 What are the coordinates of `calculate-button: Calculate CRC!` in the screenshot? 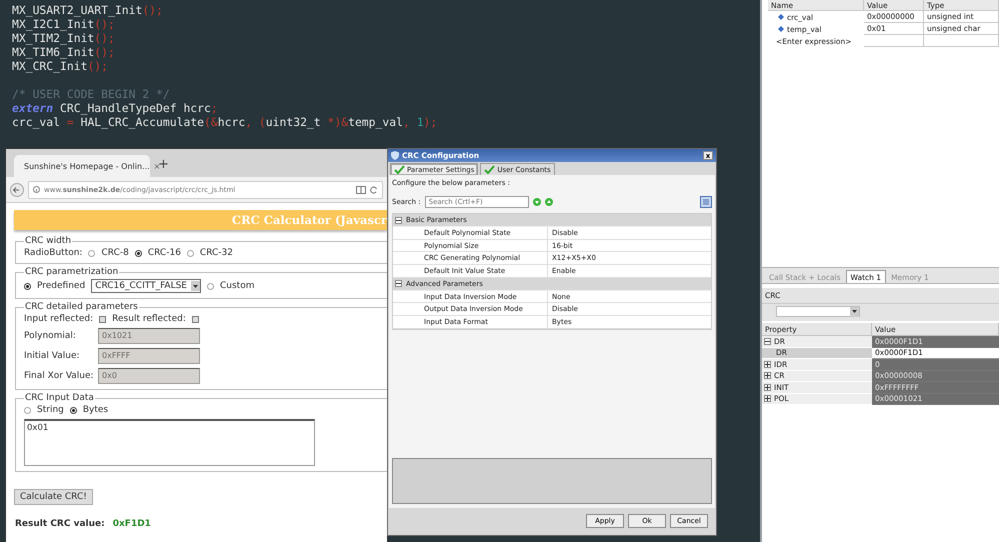 It's located at (53, 497).